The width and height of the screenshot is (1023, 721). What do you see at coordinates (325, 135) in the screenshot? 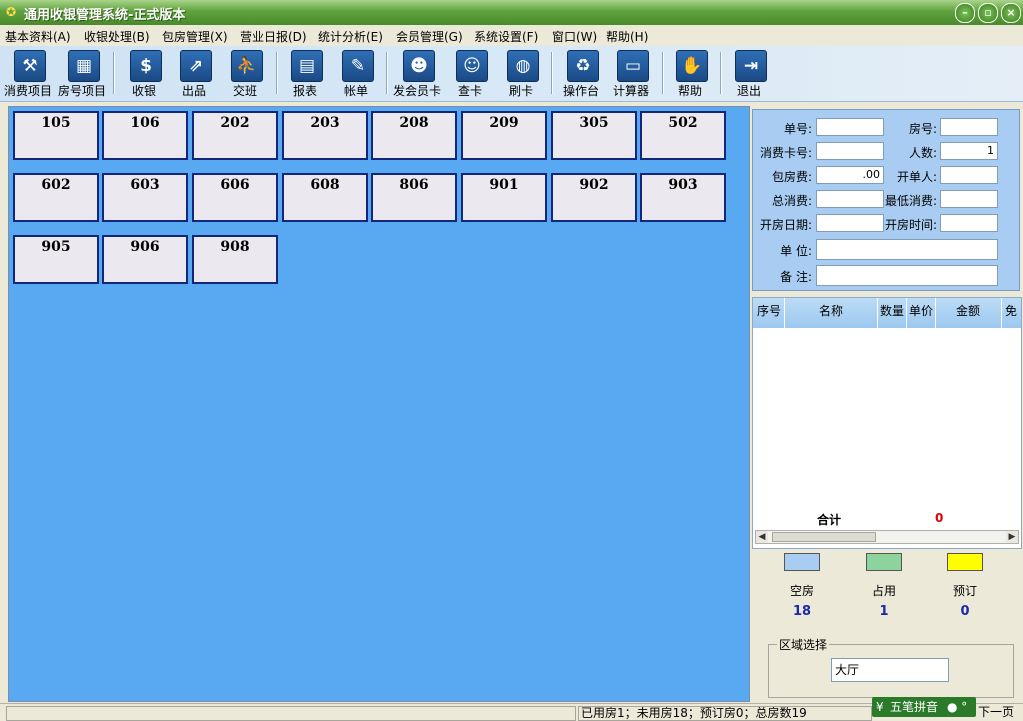
I see `room-tile: 203` at bounding box center [325, 135].